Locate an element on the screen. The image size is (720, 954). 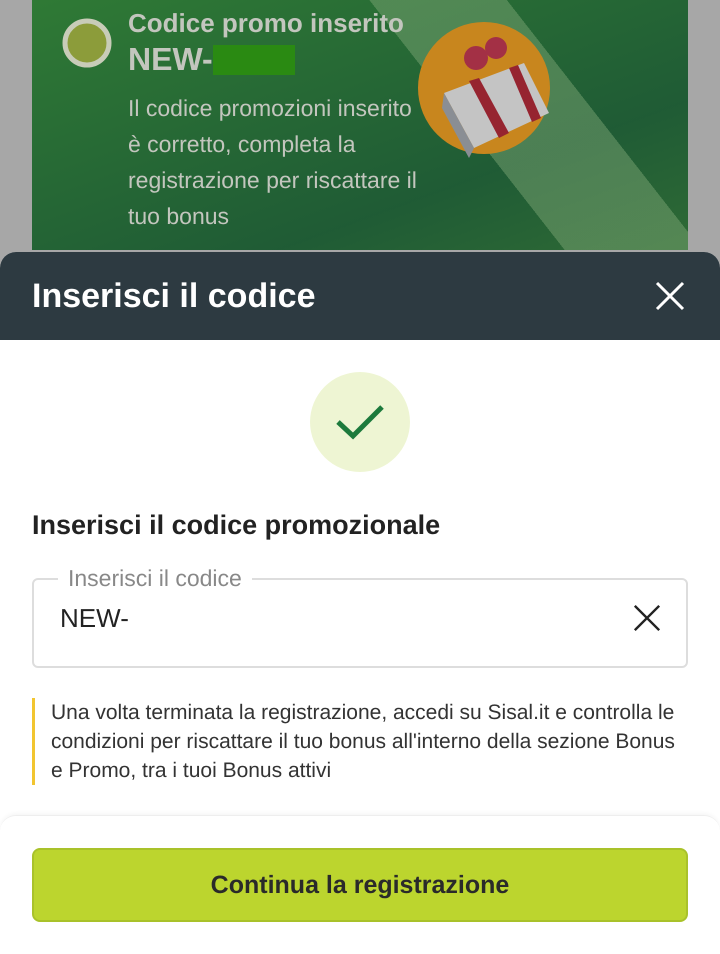
sheet-title: Inserisci il codice is located at coordinates (174, 296).